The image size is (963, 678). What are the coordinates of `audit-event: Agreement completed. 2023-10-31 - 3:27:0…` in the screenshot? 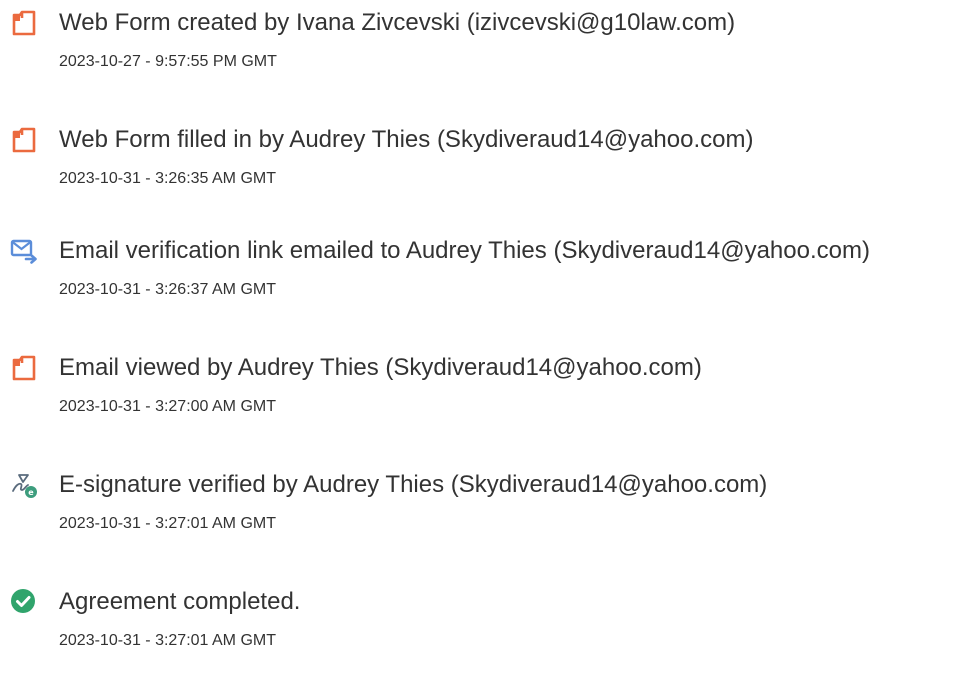 It's located at (481, 633).